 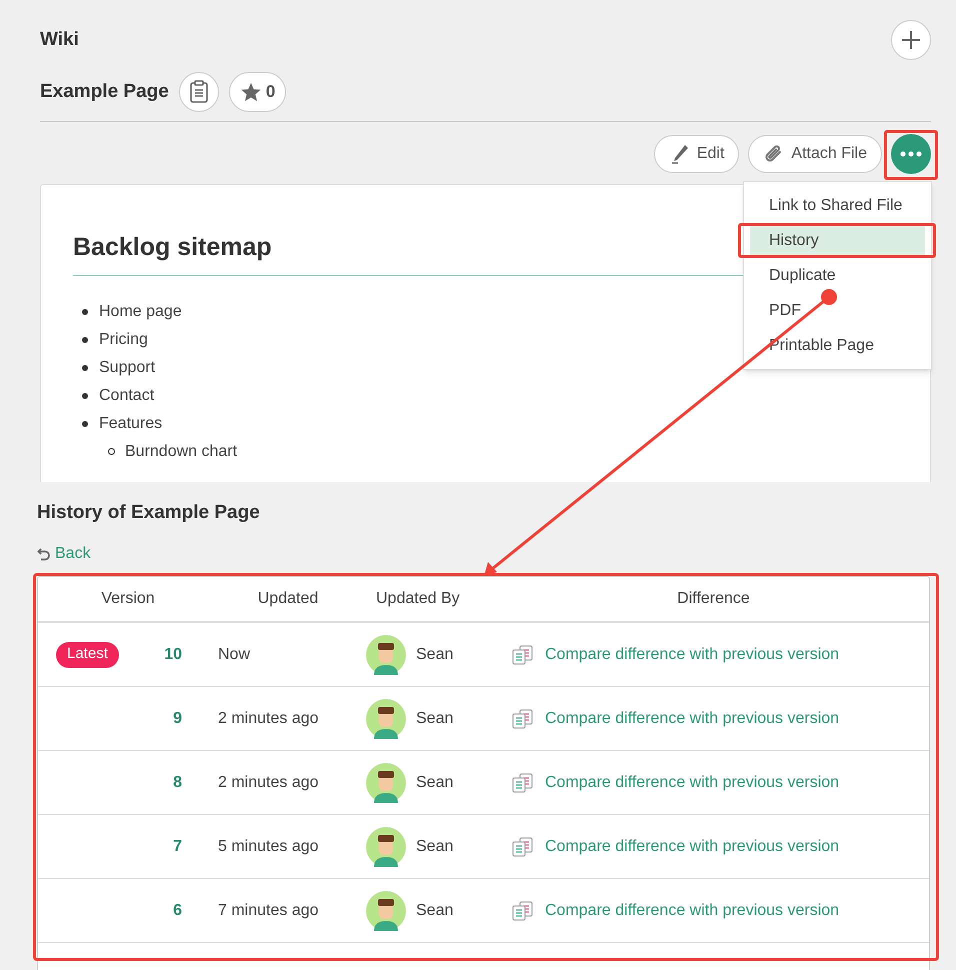 What do you see at coordinates (235, 654) in the screenshot?
I see `updated-time: Now` at bounding box center [235, 654].